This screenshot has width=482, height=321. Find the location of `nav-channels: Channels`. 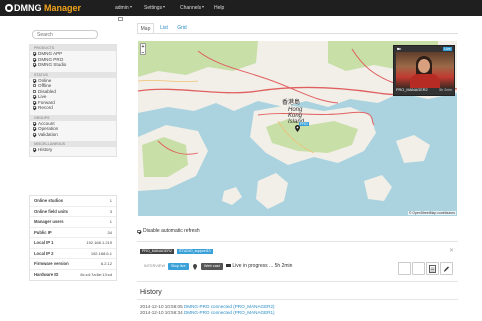

nav-channels: Channels is located at coordinates (192, 8).